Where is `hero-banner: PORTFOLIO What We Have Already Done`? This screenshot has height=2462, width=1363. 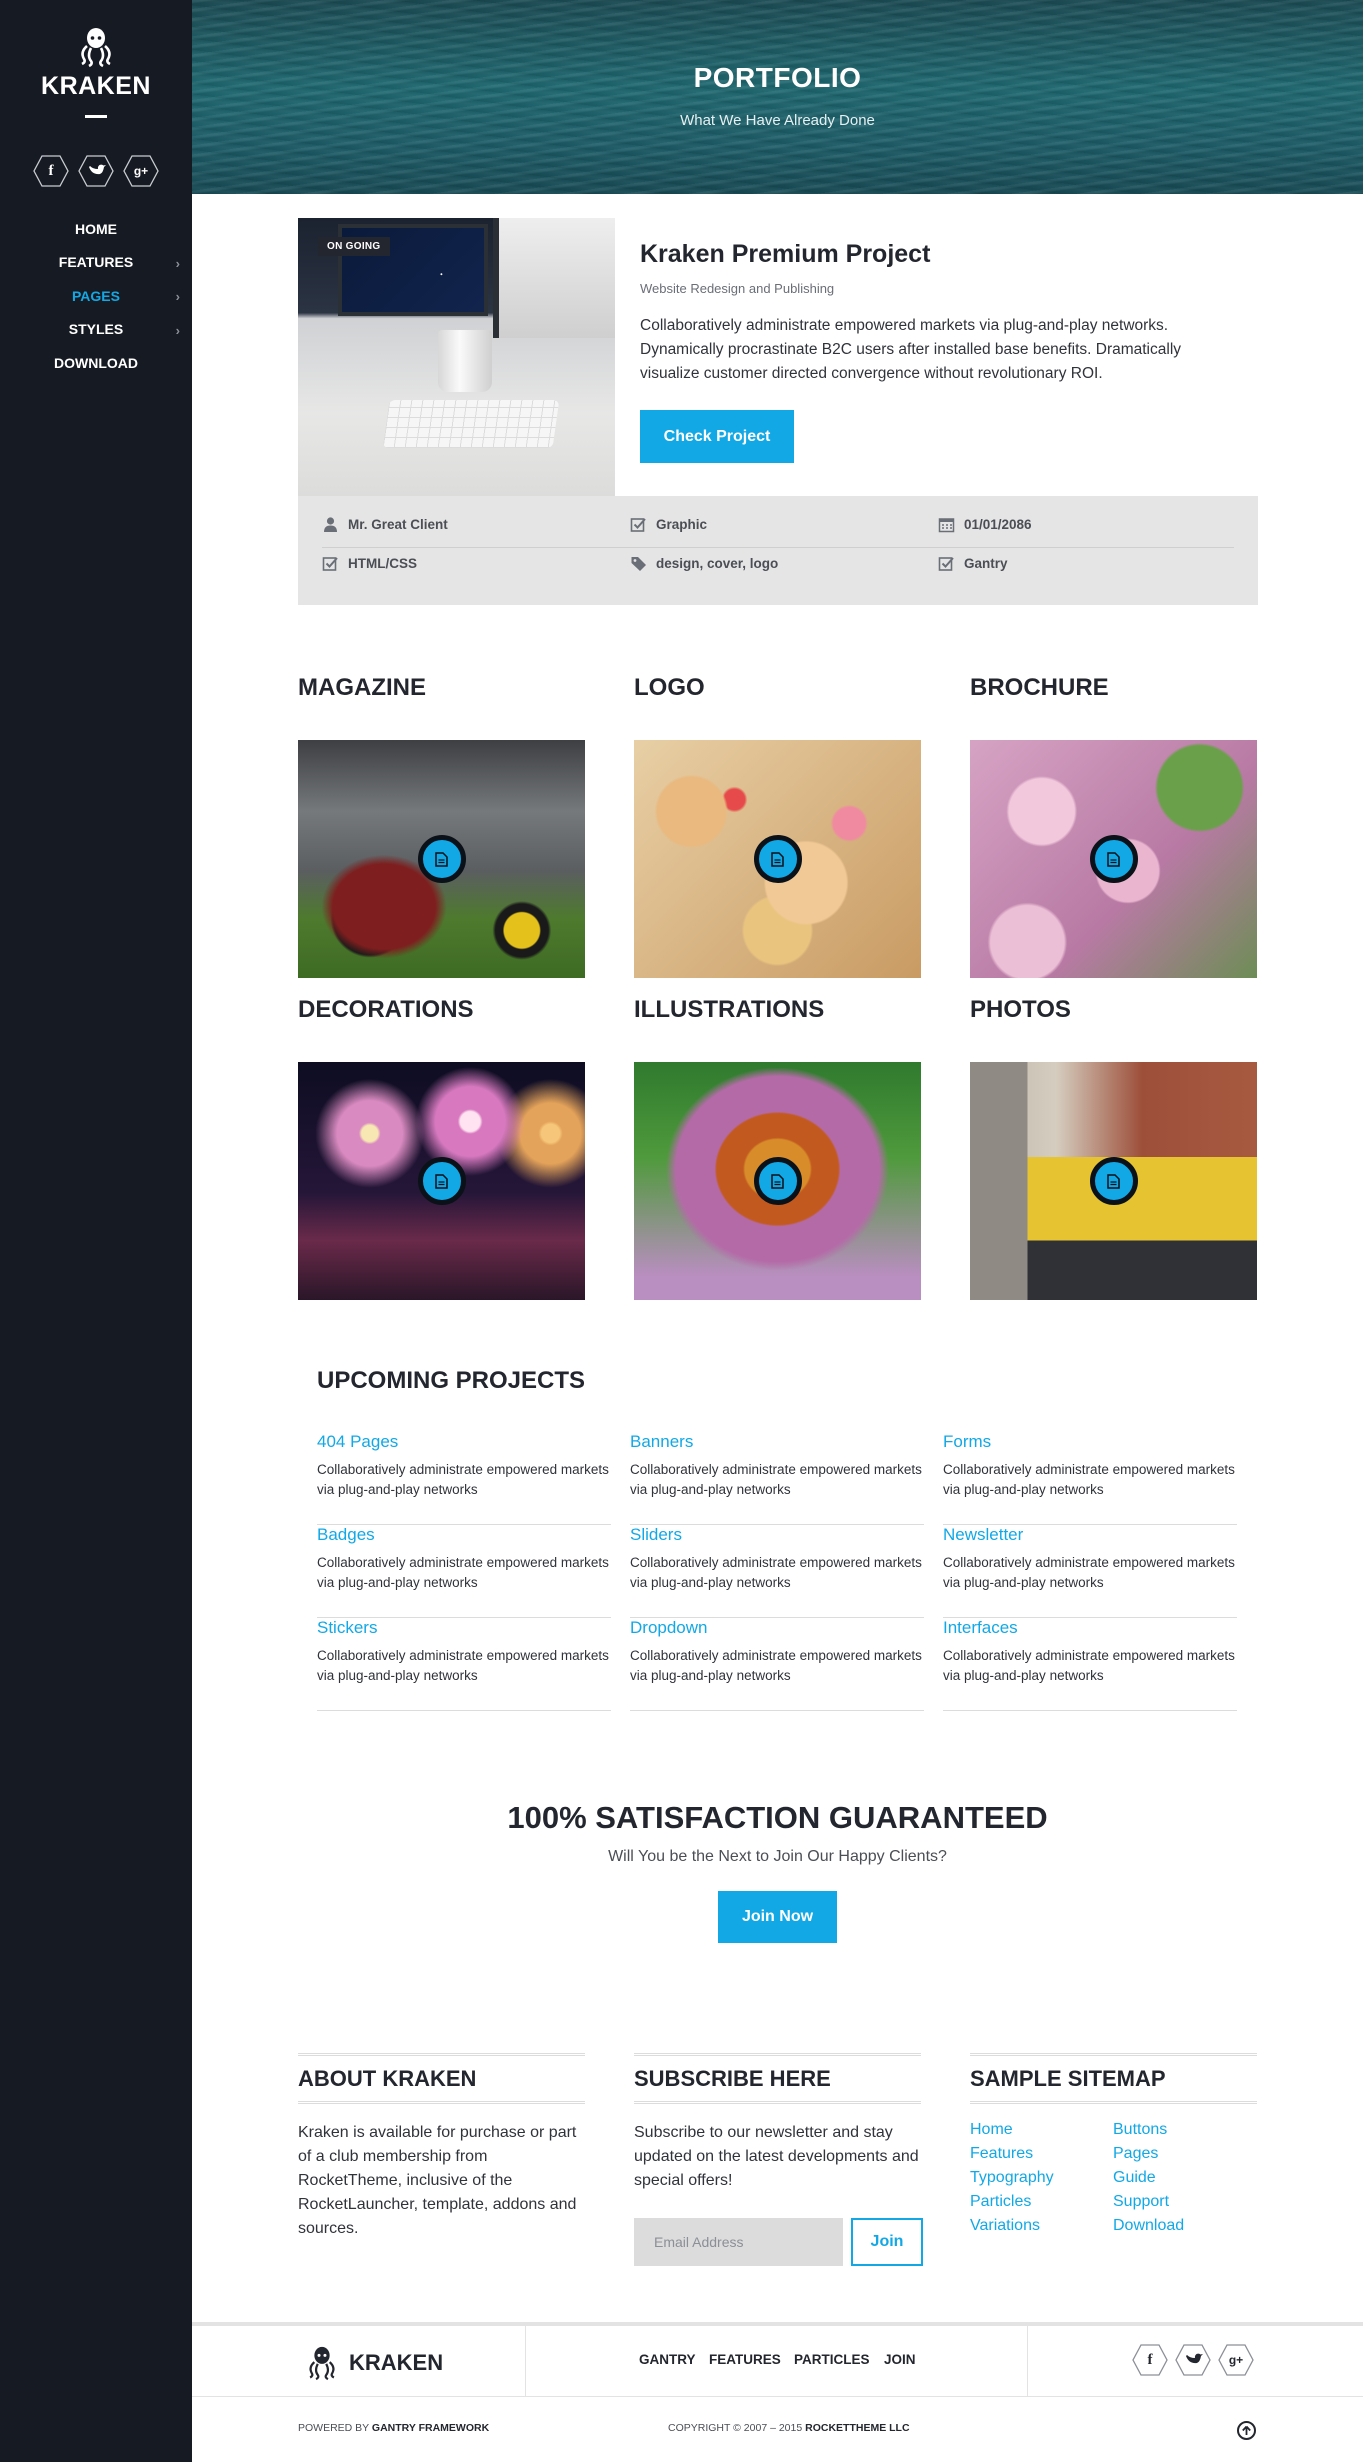
hero-banner: PORTFOLIO What We Have Already Done is located at coordinates (777, 97).